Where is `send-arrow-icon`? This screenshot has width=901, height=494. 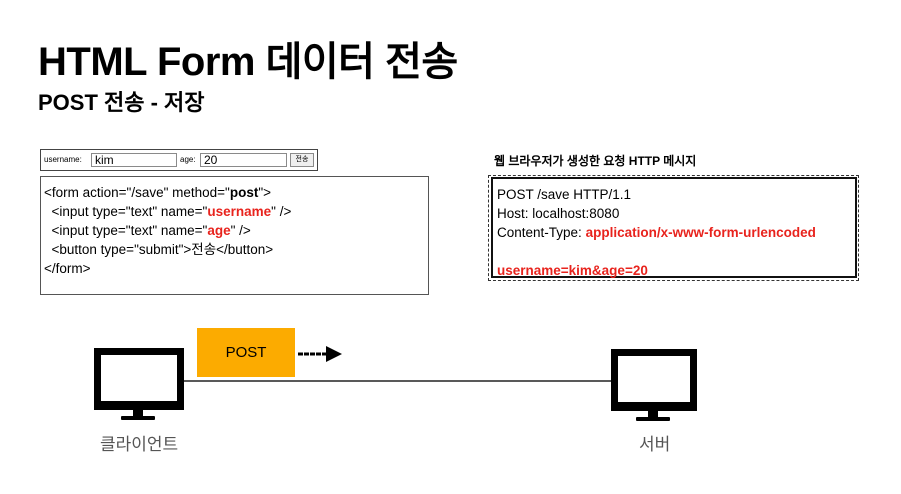
send-arrow-icon is located at coordinates (320, 354).